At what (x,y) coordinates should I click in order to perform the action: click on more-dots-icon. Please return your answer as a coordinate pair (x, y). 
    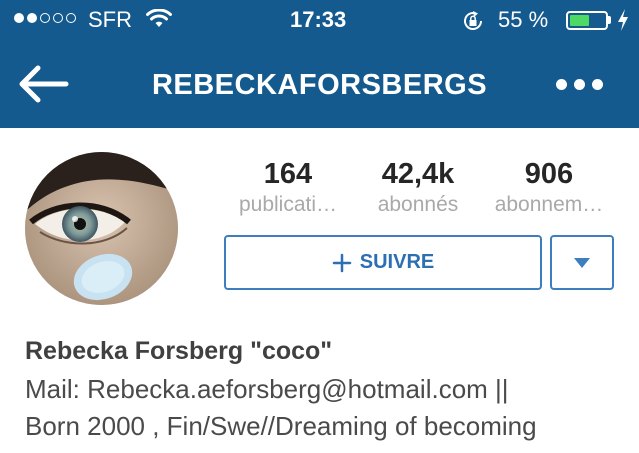
    Looking at the image, I should click on (561, 84).